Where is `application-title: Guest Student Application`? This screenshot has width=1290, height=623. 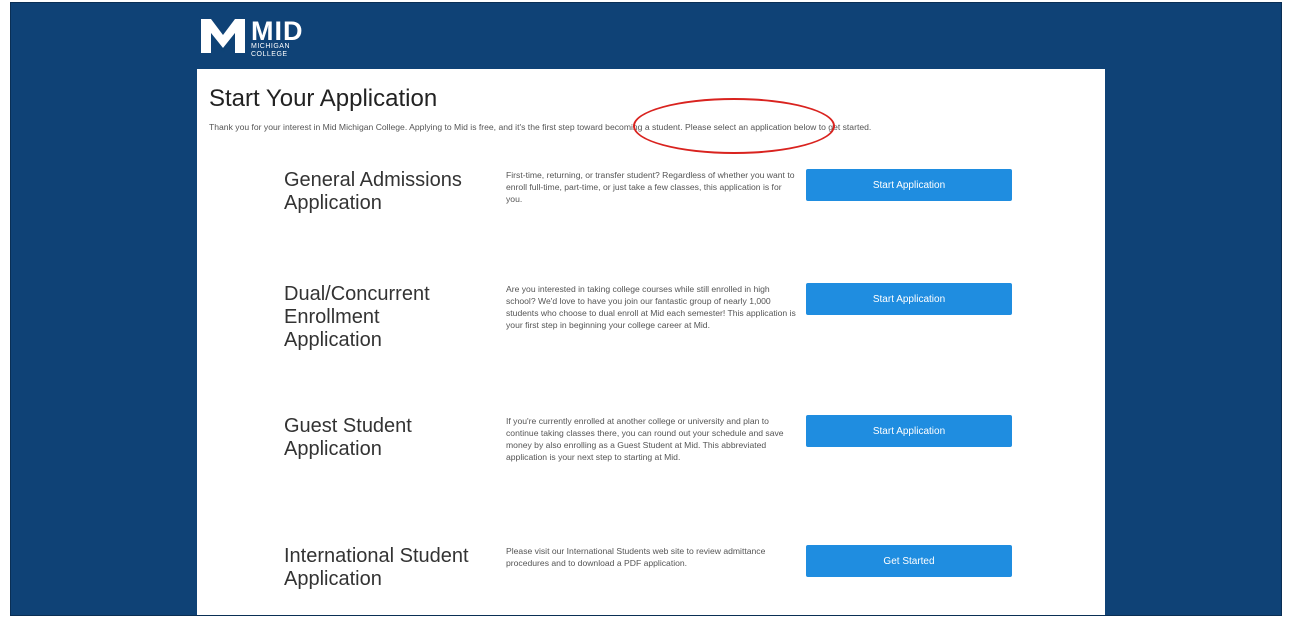 application-title: Guest Student Application is located at coordinates (348, 437).